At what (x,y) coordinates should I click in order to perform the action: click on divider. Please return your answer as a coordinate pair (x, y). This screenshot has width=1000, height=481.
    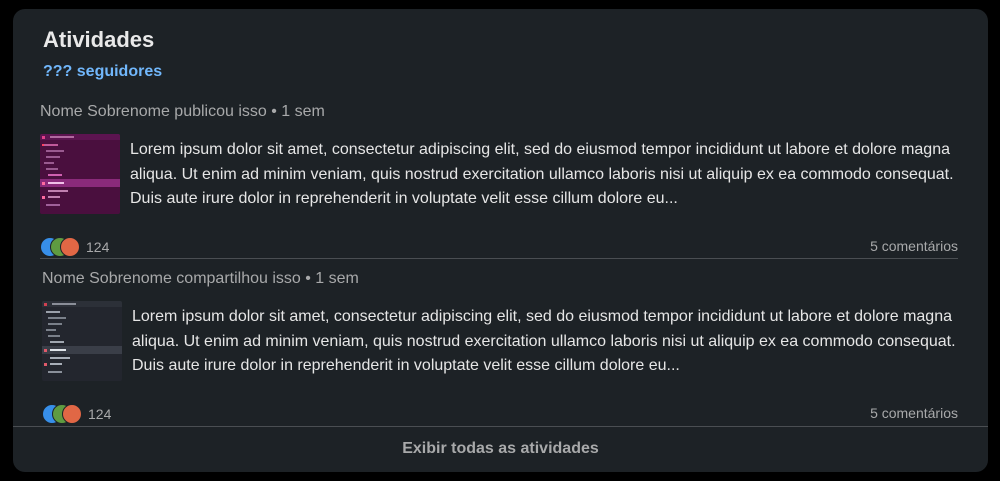
    Looking at the image, I should click on (499, 258).